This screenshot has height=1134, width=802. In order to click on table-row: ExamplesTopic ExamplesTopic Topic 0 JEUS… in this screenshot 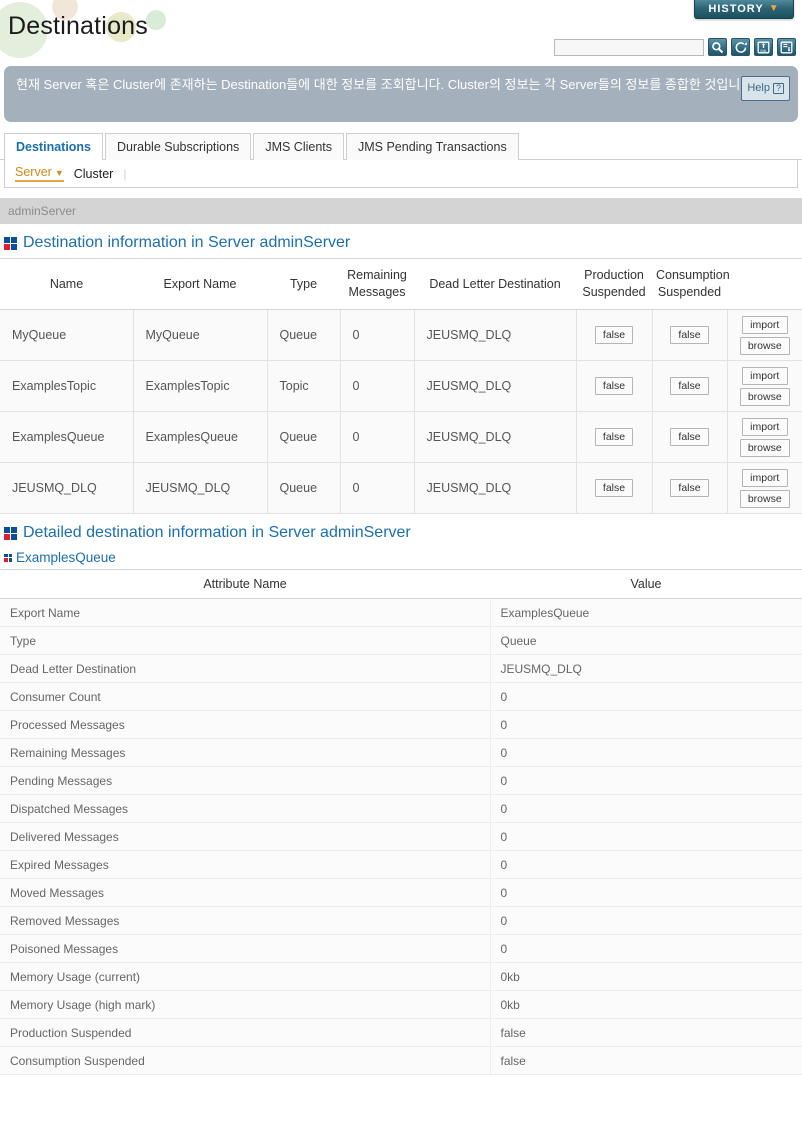, I will do `click(401, 386)`.